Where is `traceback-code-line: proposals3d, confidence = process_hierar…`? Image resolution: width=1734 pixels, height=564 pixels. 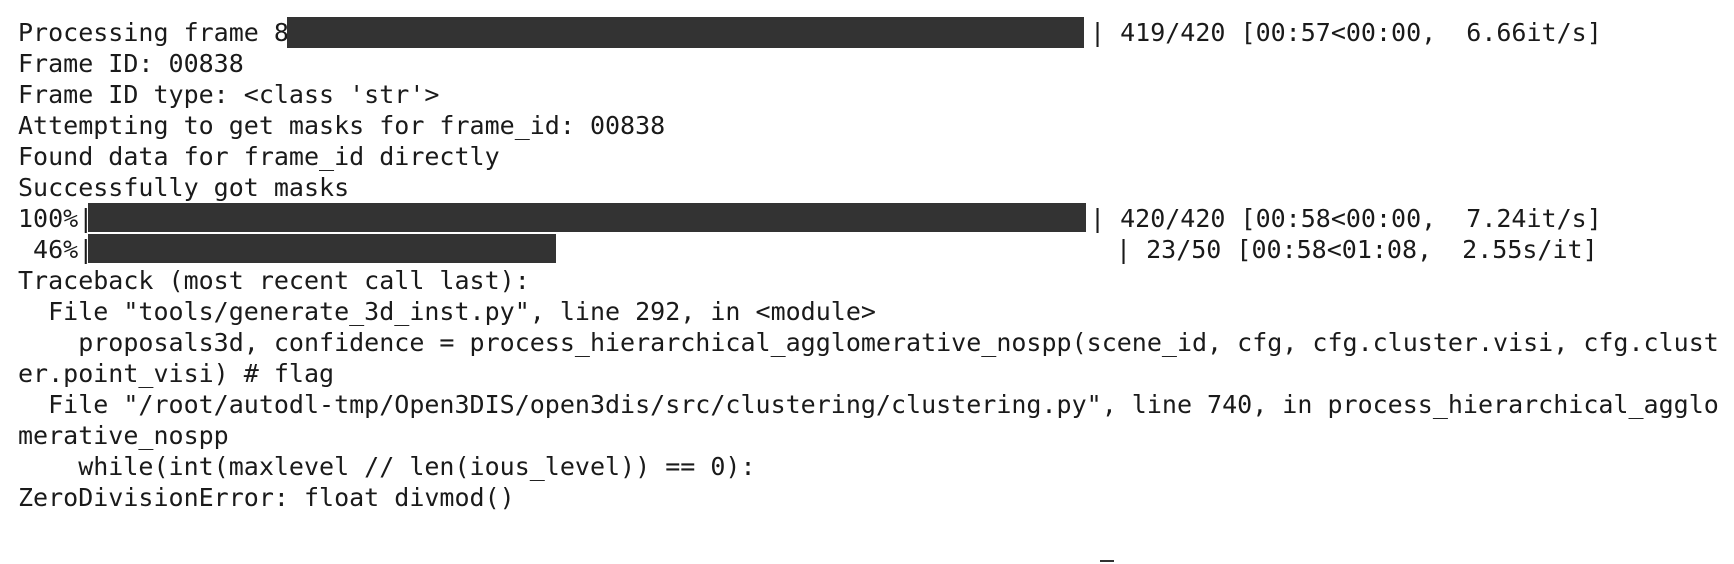
traceback-code-line: proposals3d, confidence = process_hierar… is located at coordinates (868, 342).